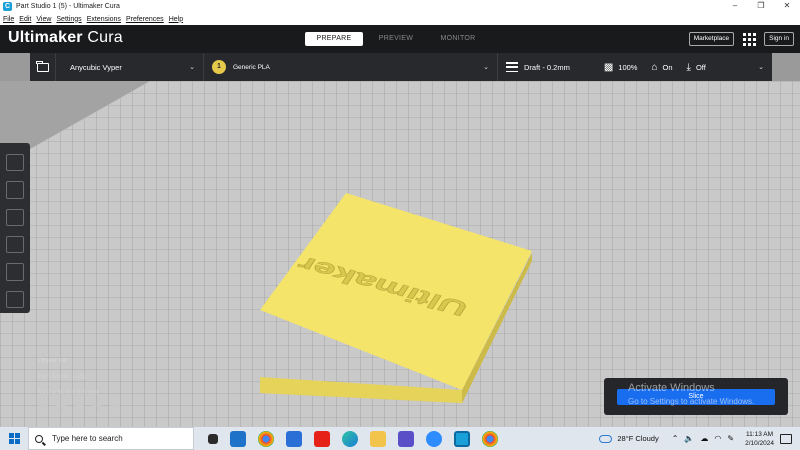  Describe the element at coordinates (334, 39) in the screenshot. I see `tab-prepare: PREPARE` at that location.